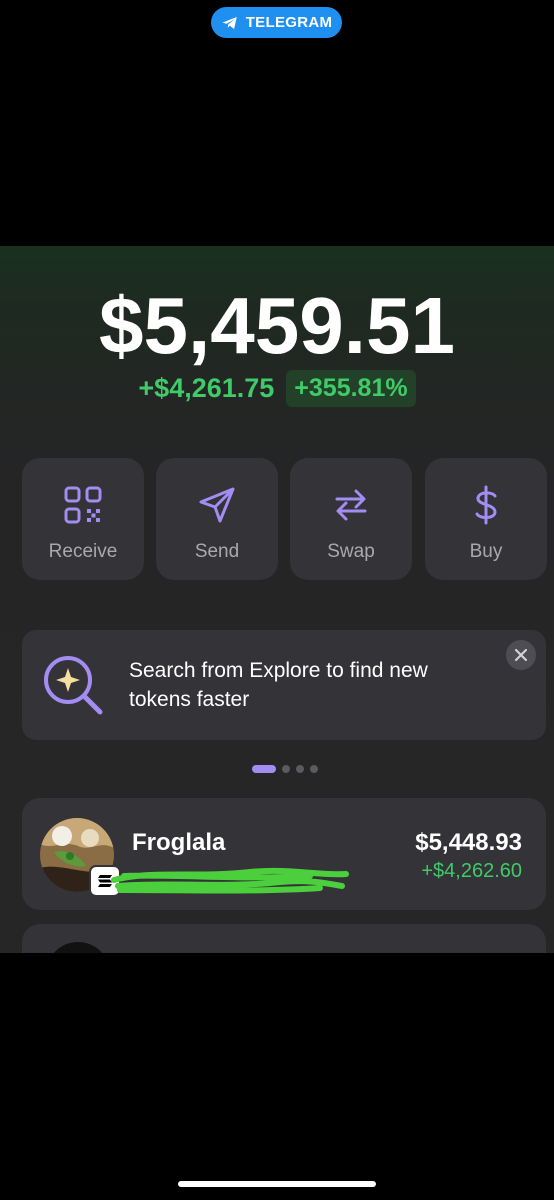 This screenshot has width=554, height=1200. I want to click on token-avatar, so click(78, 947).